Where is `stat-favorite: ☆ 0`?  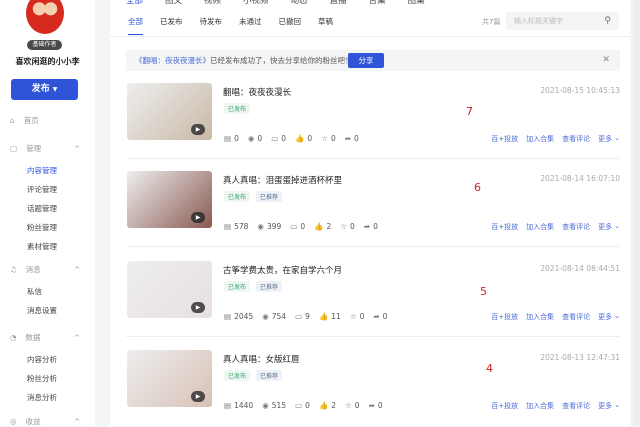
stat-favorite: ☆ 0 is located at coordinates (347, 226).